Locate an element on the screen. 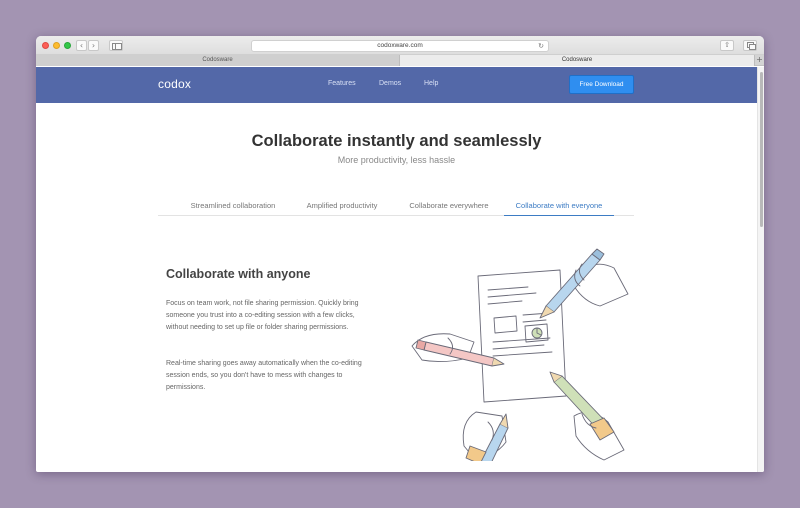 Image resolution: width=800 pixels, height=508 pixels. hero-title: Collaborate instantly and seamlessly is located at coordinates (396, 141).